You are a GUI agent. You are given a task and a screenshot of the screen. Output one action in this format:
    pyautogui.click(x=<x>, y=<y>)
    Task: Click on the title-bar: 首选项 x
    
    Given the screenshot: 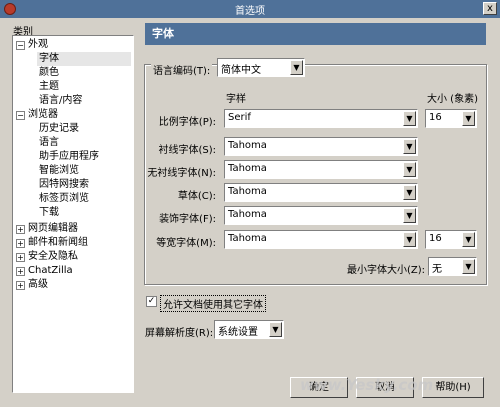 What is the action you would take?
    pyautogui.click(x=250, y=9)
    